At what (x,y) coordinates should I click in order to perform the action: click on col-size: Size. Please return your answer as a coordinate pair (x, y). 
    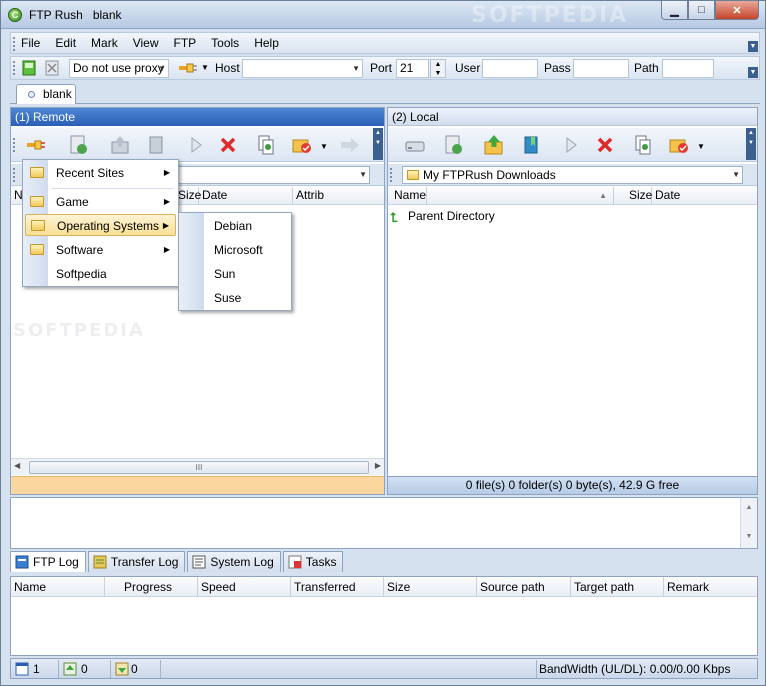
    Looking at the image, I should click on (639, 196).